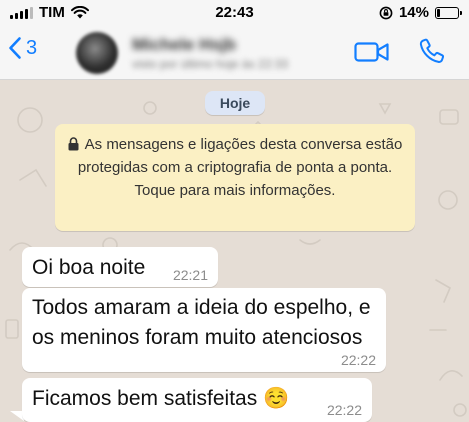 The image size is (469, 422). What do you see at coordinates (234, 13) in the screenshot?
I see `status-bar: TIM 22:43 14%` at bounding box center [234, 13].